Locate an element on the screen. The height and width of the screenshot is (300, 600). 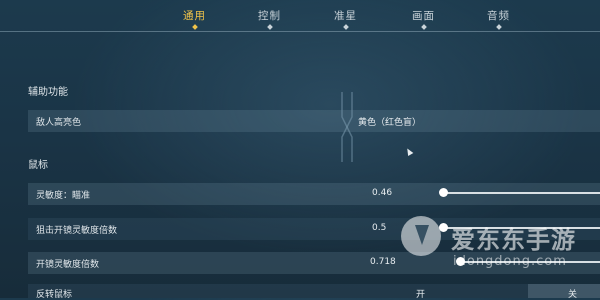
tab-active-indicator-icon is located at coordinates (194, 27).